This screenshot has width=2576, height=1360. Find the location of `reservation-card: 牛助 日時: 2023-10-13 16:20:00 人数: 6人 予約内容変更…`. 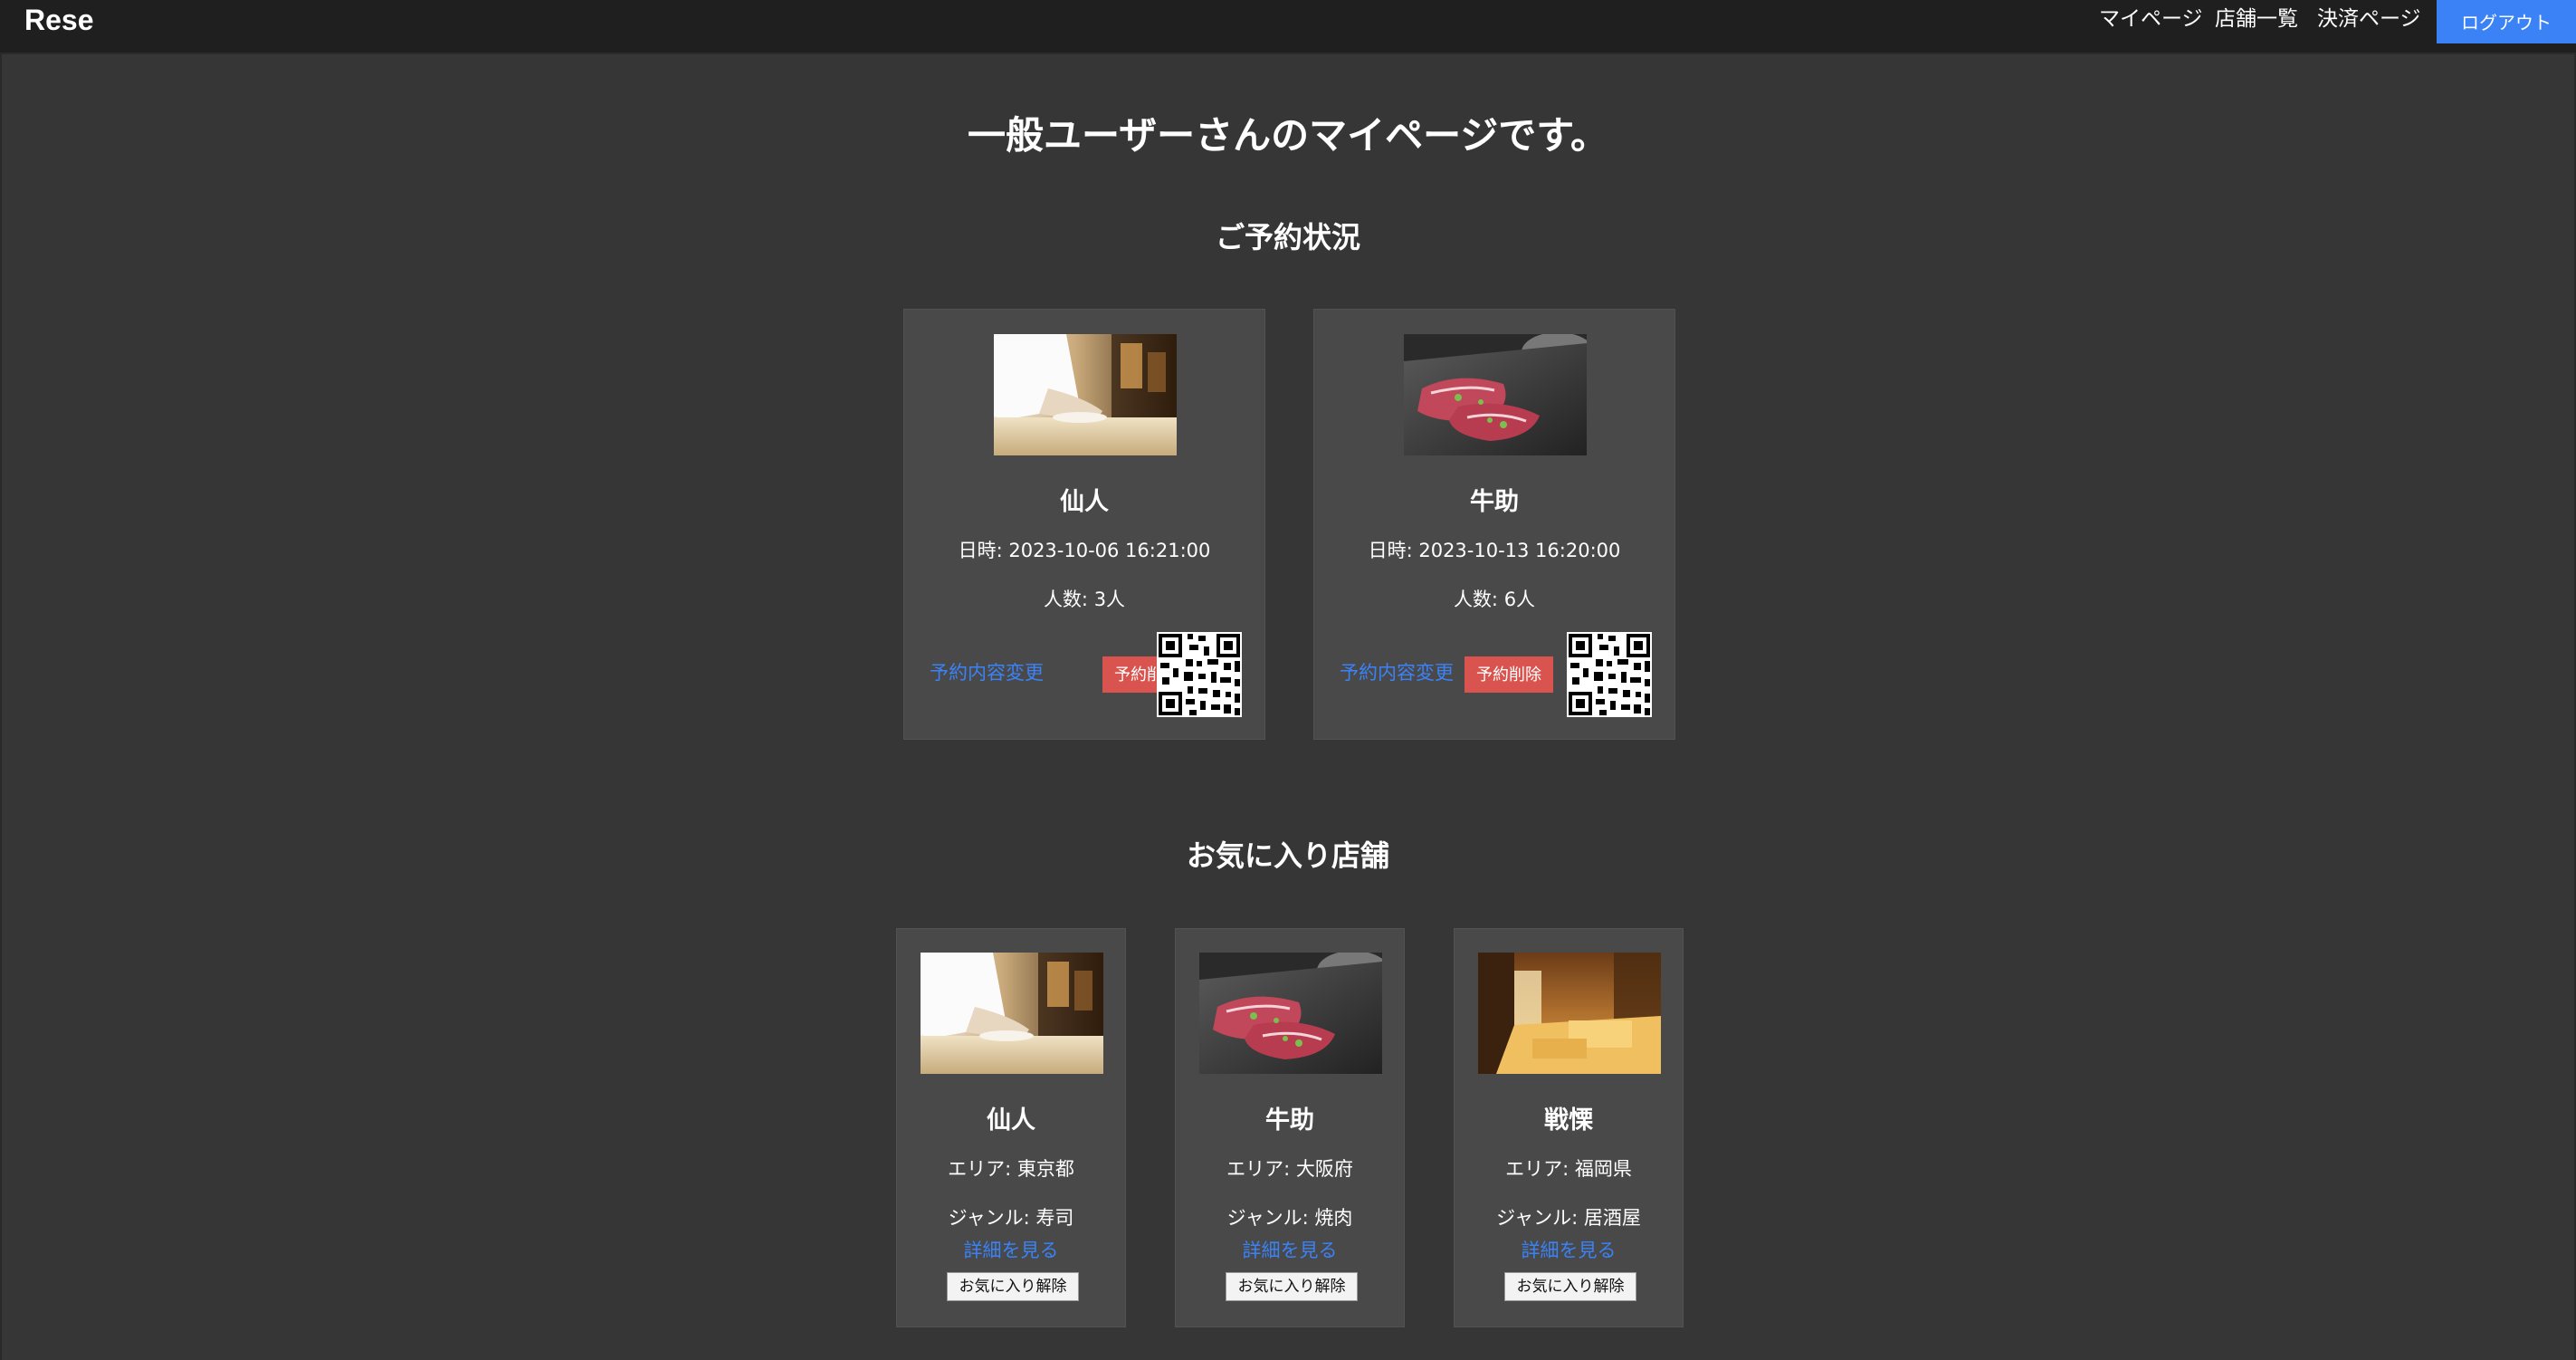

reservation-card: 牛助 日時: 2023-10-13 16:20:00 人数: 6人 予約内容変更… is located at coordinates (1494, 524).